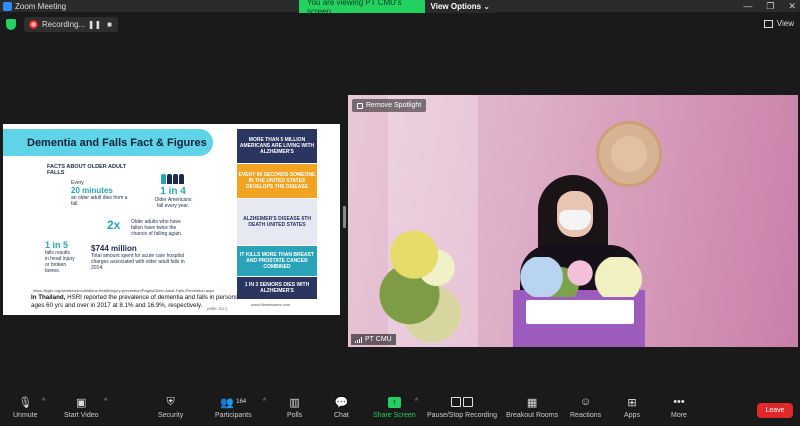 Image resolution: width=800 pixels, height=426 pixels. I want to click on start-video-button: ▣ Start Video, so click(81, 408).